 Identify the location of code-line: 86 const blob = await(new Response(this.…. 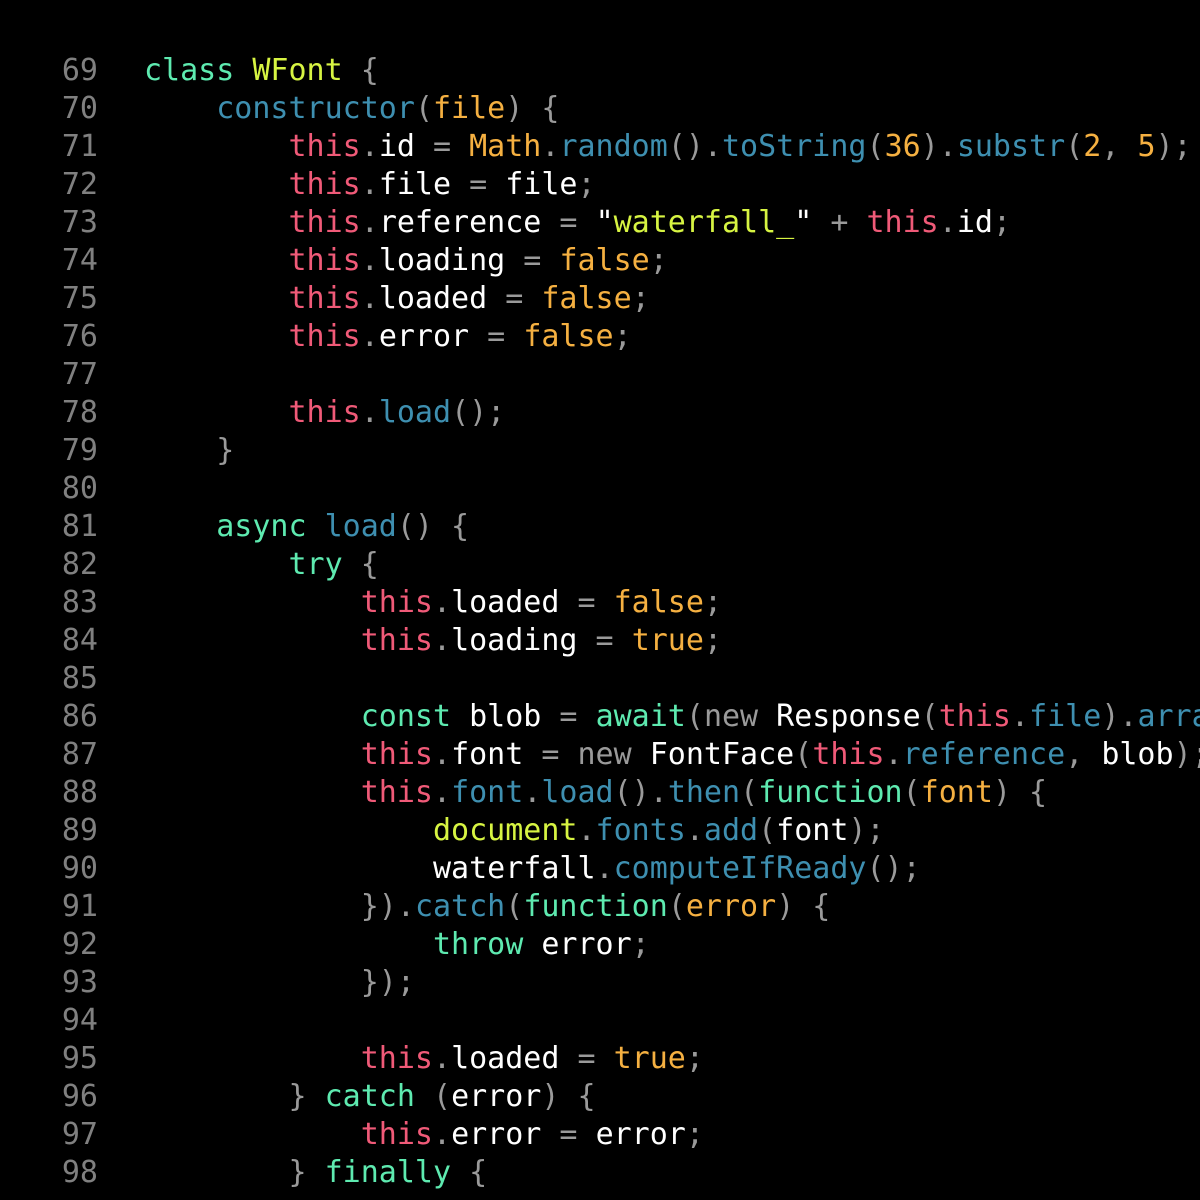
(600, 717).